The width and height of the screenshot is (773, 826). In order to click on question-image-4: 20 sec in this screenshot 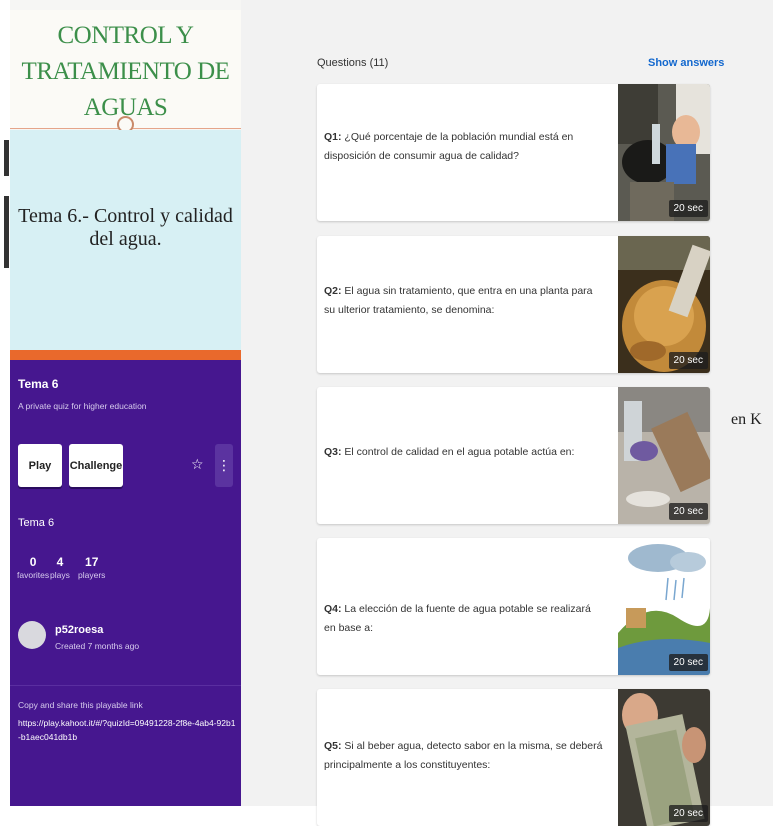, I will do `click(664, 606)`.